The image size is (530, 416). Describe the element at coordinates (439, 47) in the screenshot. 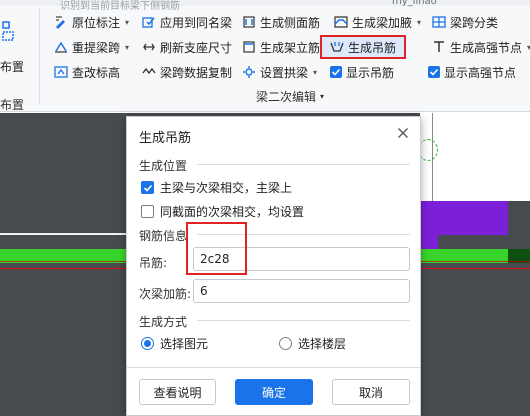

I see `high-strength-joint-icon` at that location.